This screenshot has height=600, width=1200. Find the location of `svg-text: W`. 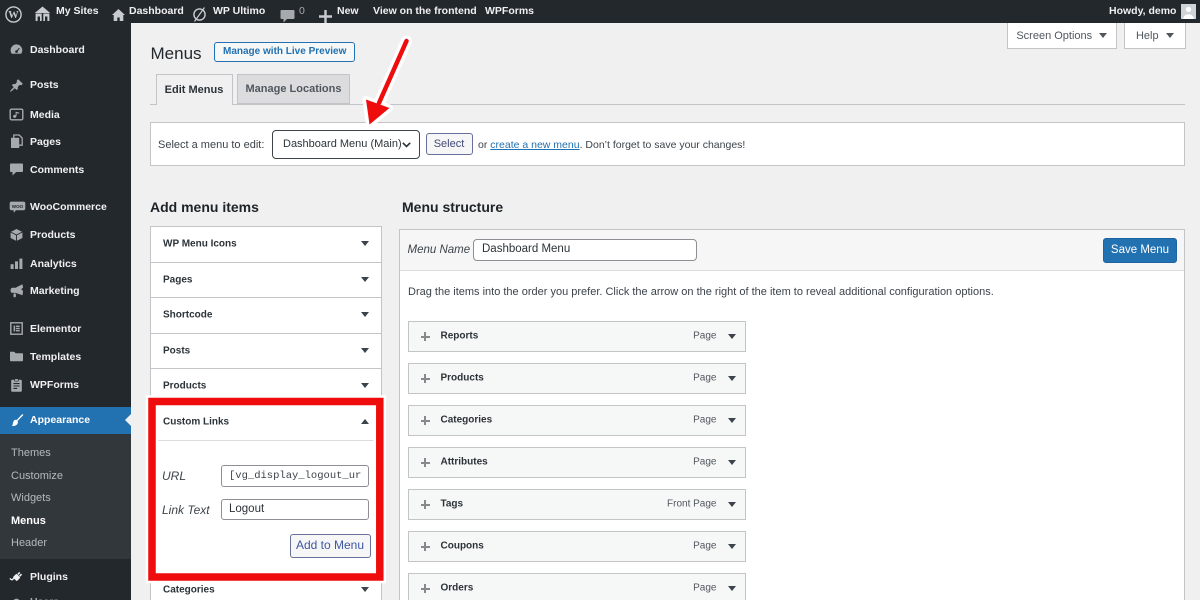

svg-text: W is located at coordinates (13, 15).